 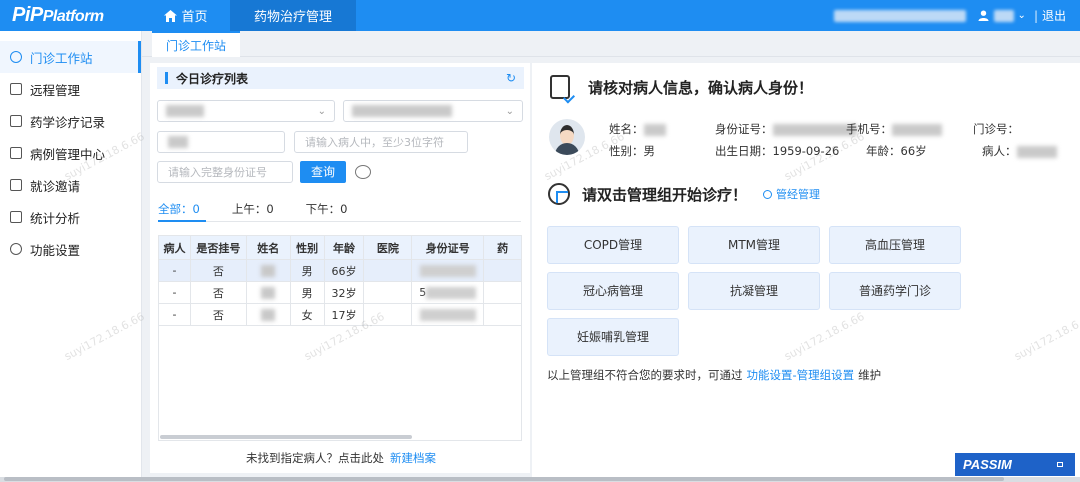 What do you see at coordinates (1003, 15) in the screenshot?
I see `user-name-redacted` at bounding box center [1003, 15].